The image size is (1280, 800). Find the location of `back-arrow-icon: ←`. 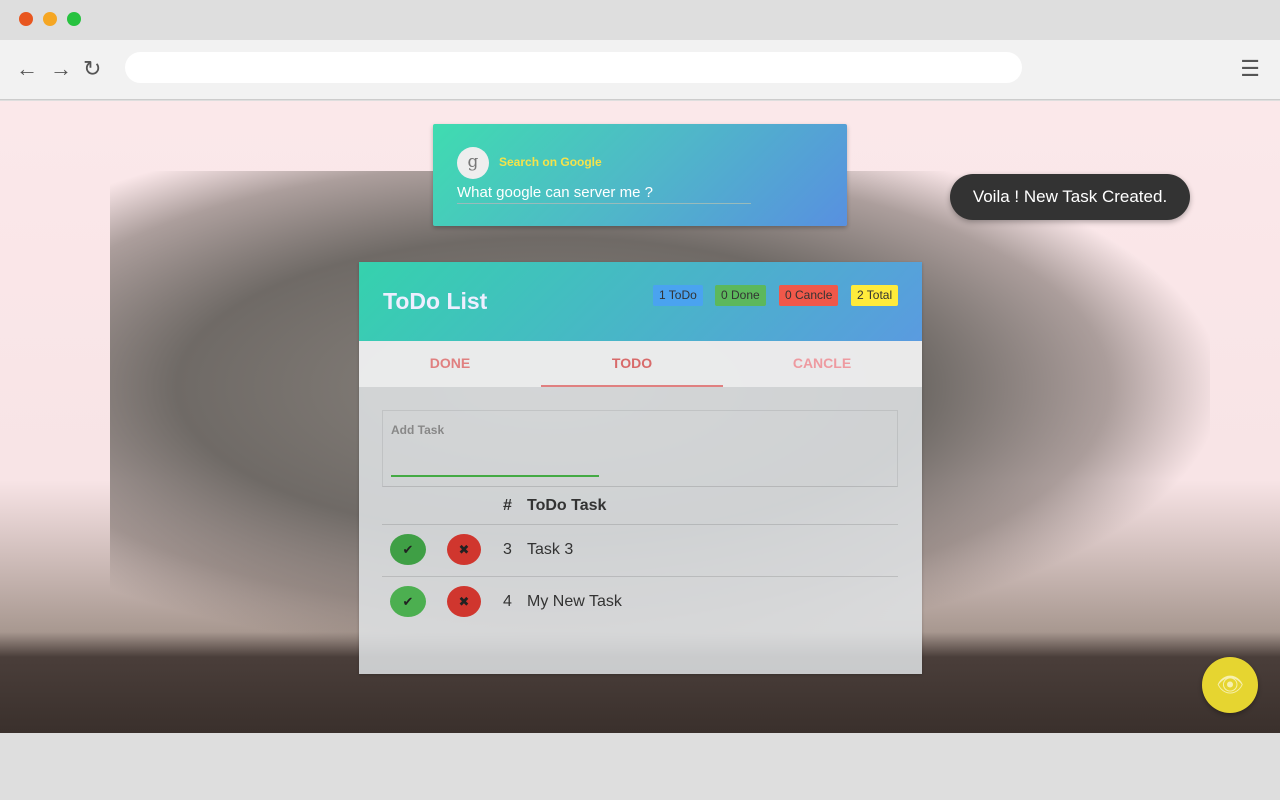

back-arrow-icon: ← is located at coordinates (27, 69).